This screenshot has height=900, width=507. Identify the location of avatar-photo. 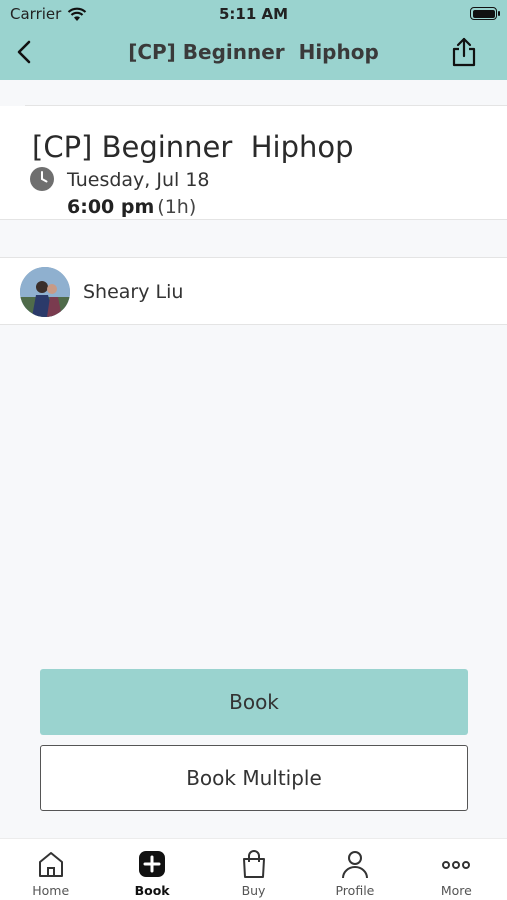
(45, 292).